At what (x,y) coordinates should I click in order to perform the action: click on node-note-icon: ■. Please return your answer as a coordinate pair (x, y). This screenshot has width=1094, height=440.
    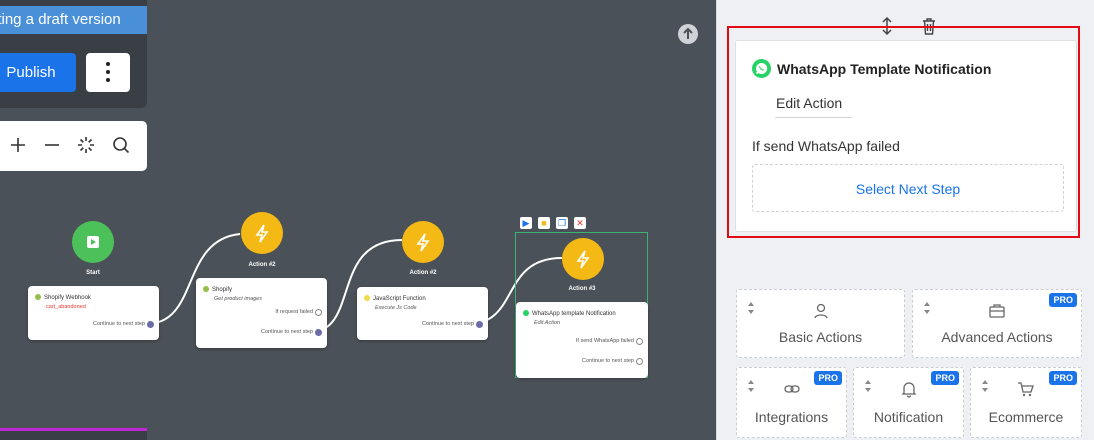
    Looking at the image, I should click on (544, 223).